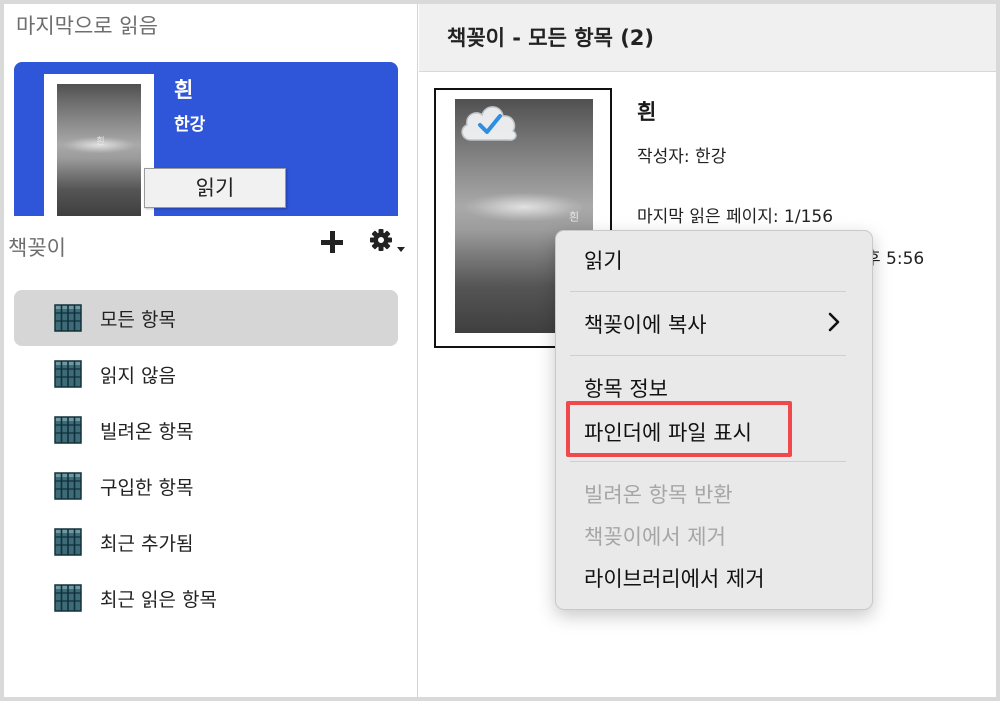 Image resolution: width=1000 pixels, height=701 pixels. I want to click on sidebar-item-borrowed: 빌려온 항목, so click(206, 430).